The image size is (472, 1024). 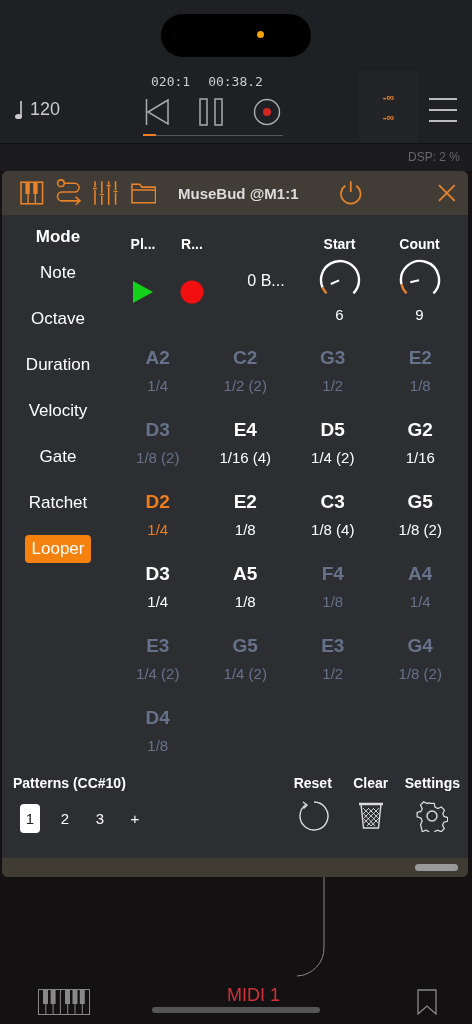 I want to click on patterns-label: Patterns (CC#10), so click(x=70, y=783).